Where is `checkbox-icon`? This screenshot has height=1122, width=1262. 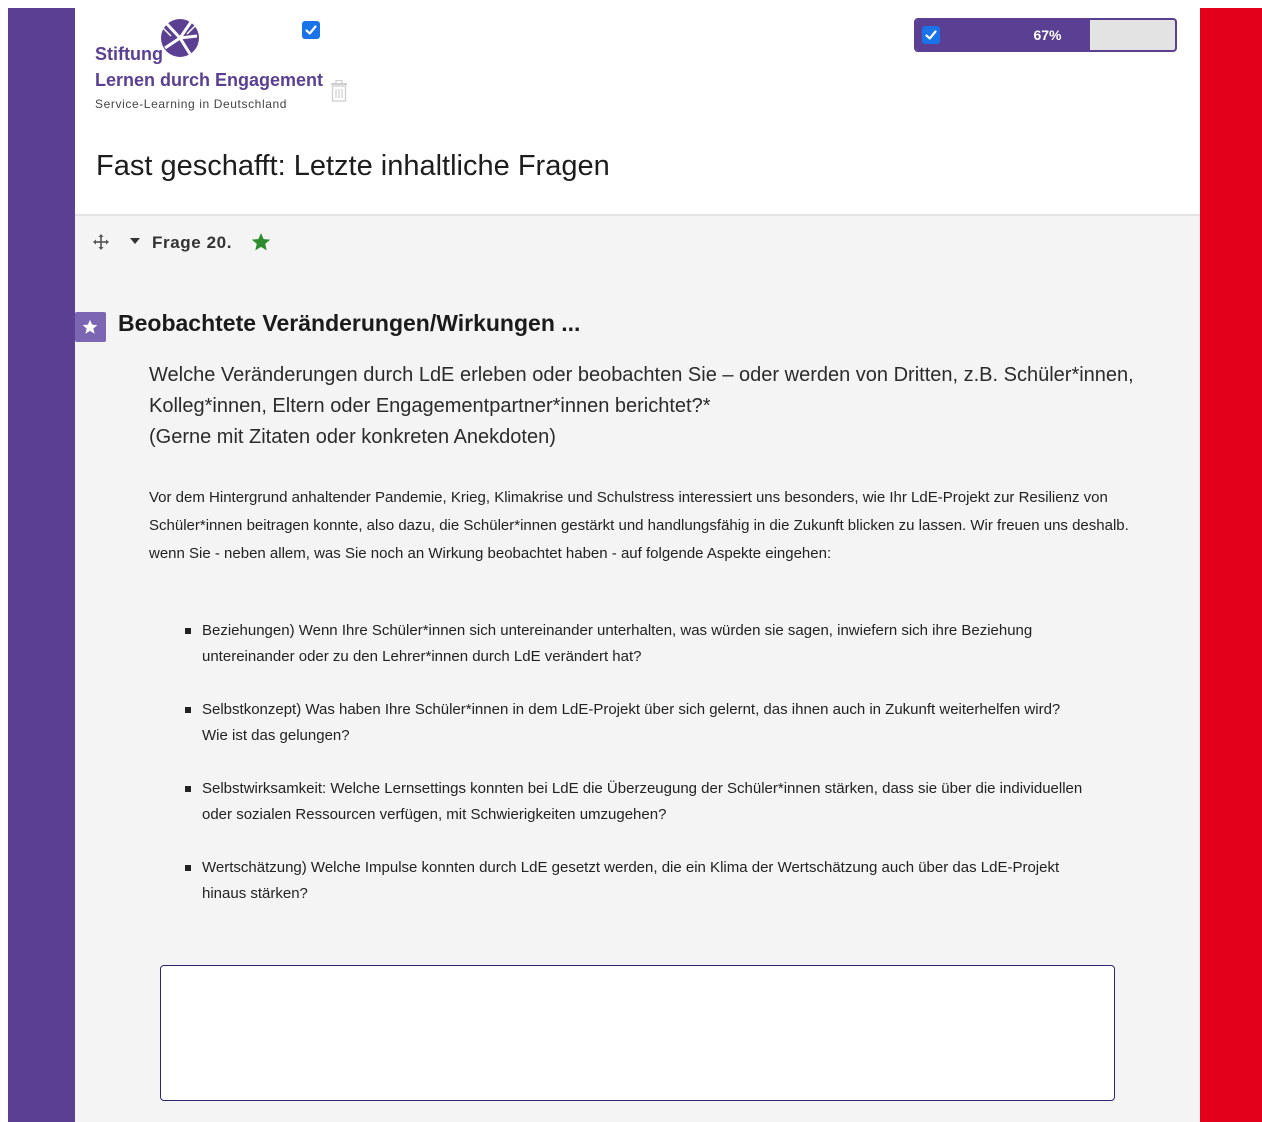
checkbox-icon is located at coordinates (311, 30).